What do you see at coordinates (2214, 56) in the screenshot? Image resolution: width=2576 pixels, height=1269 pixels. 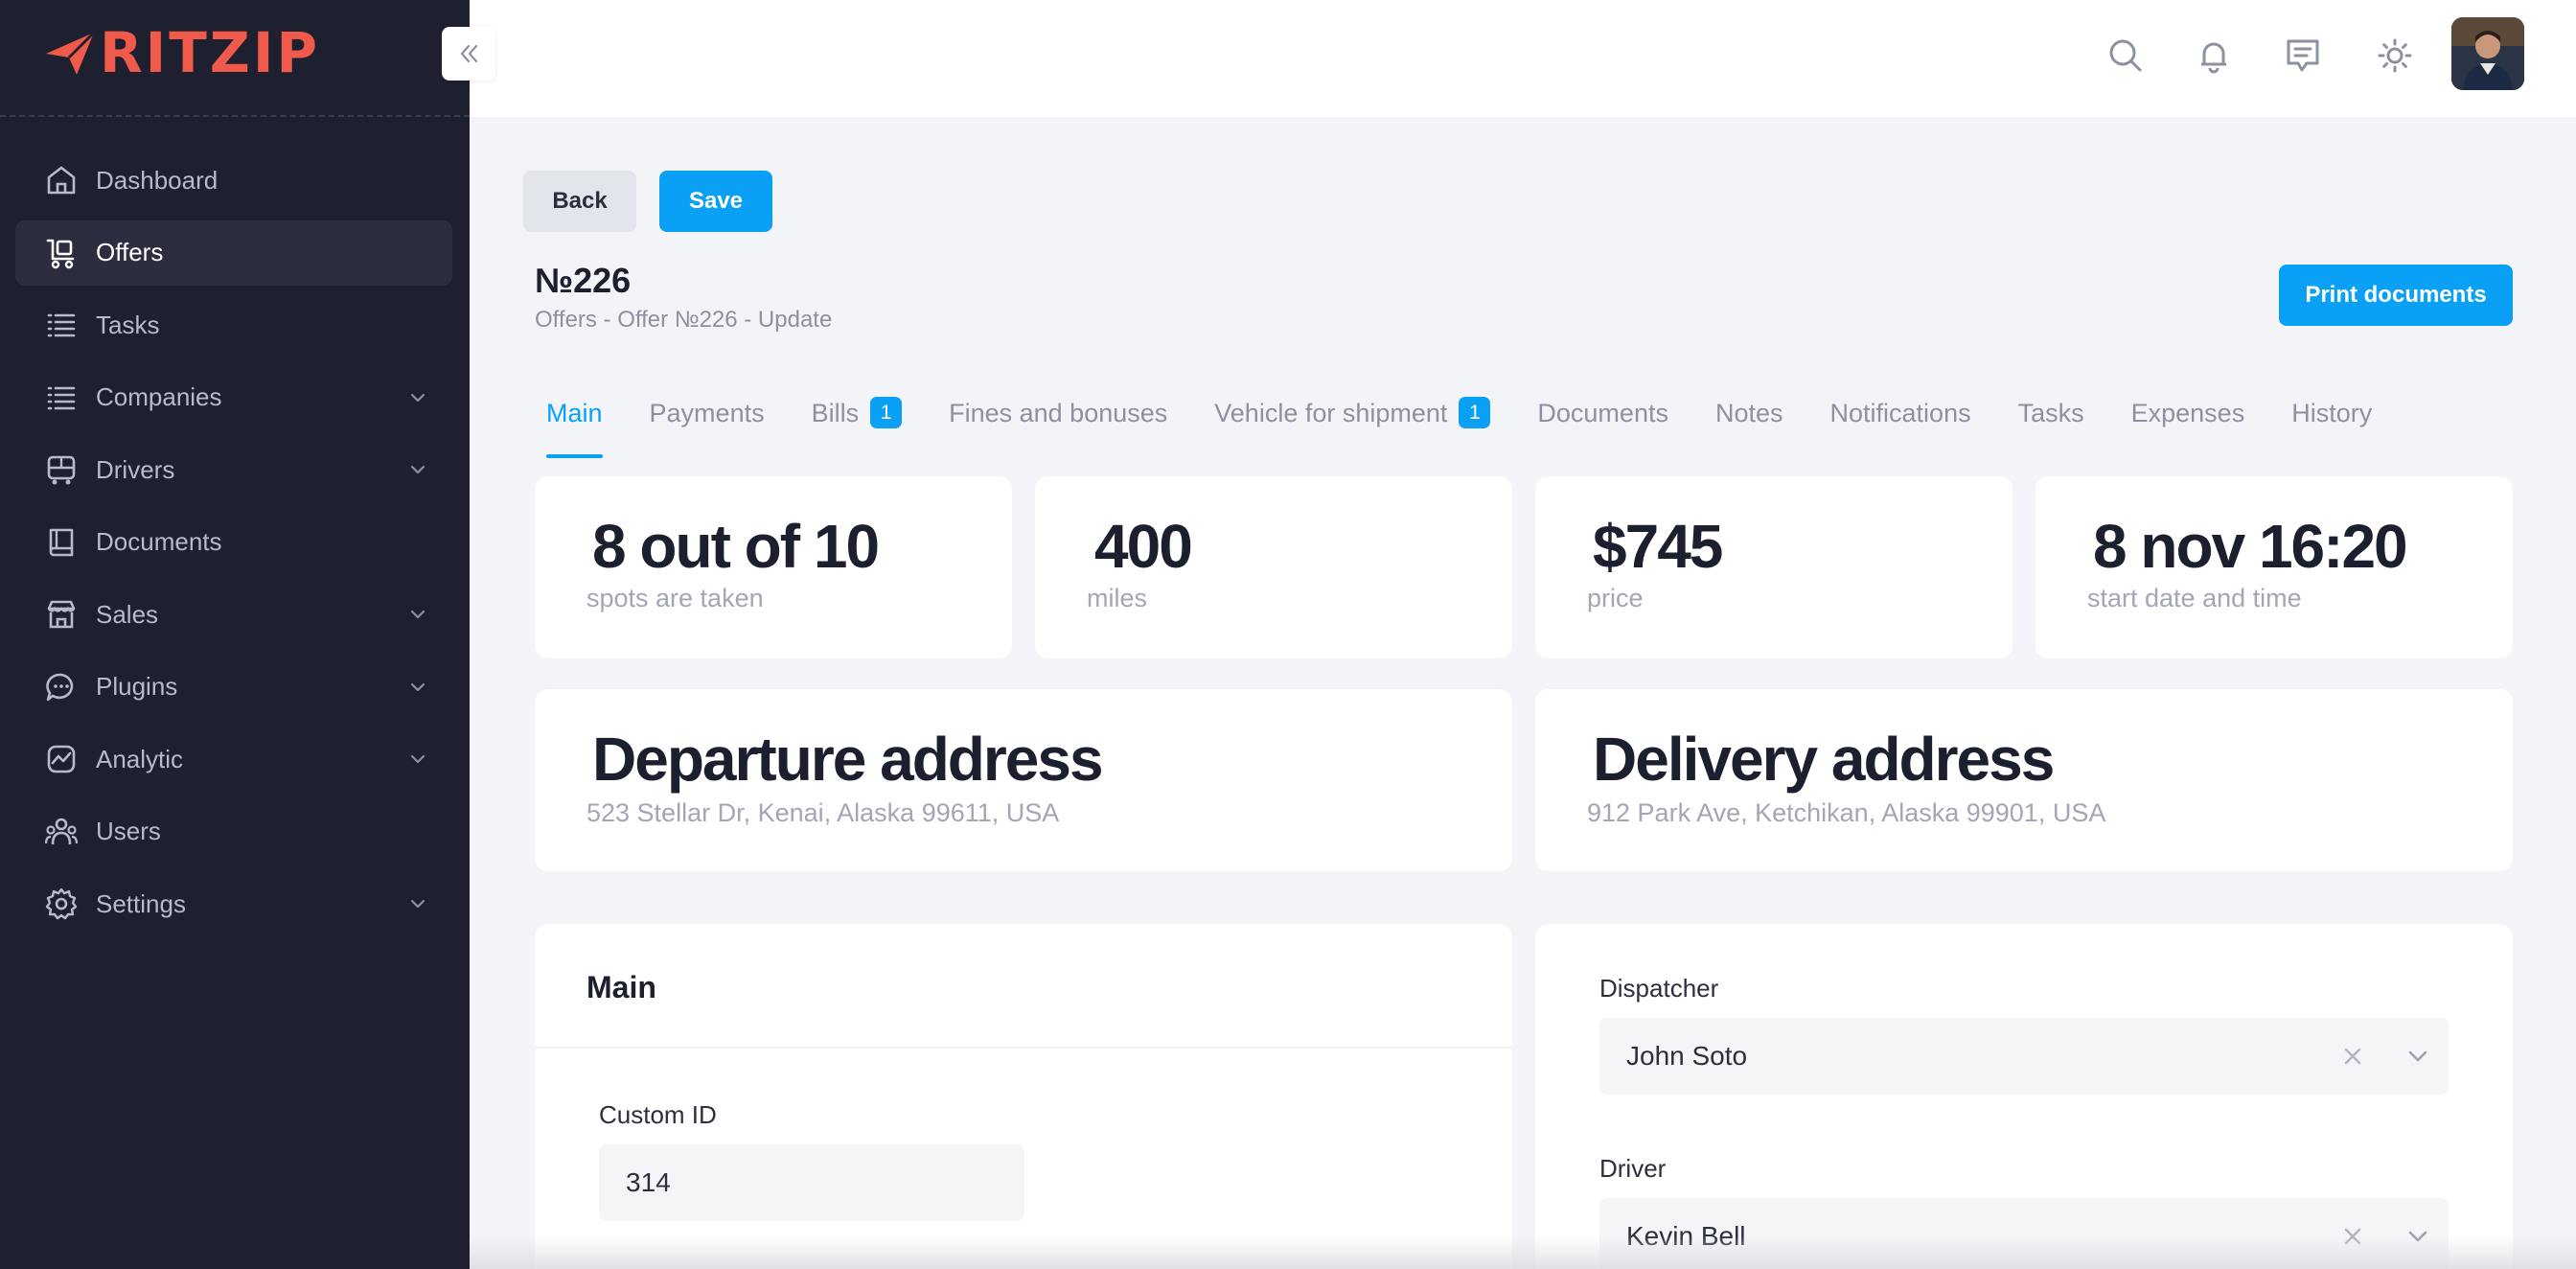 I see `bell-icon` at bounding box center [2214, 56].